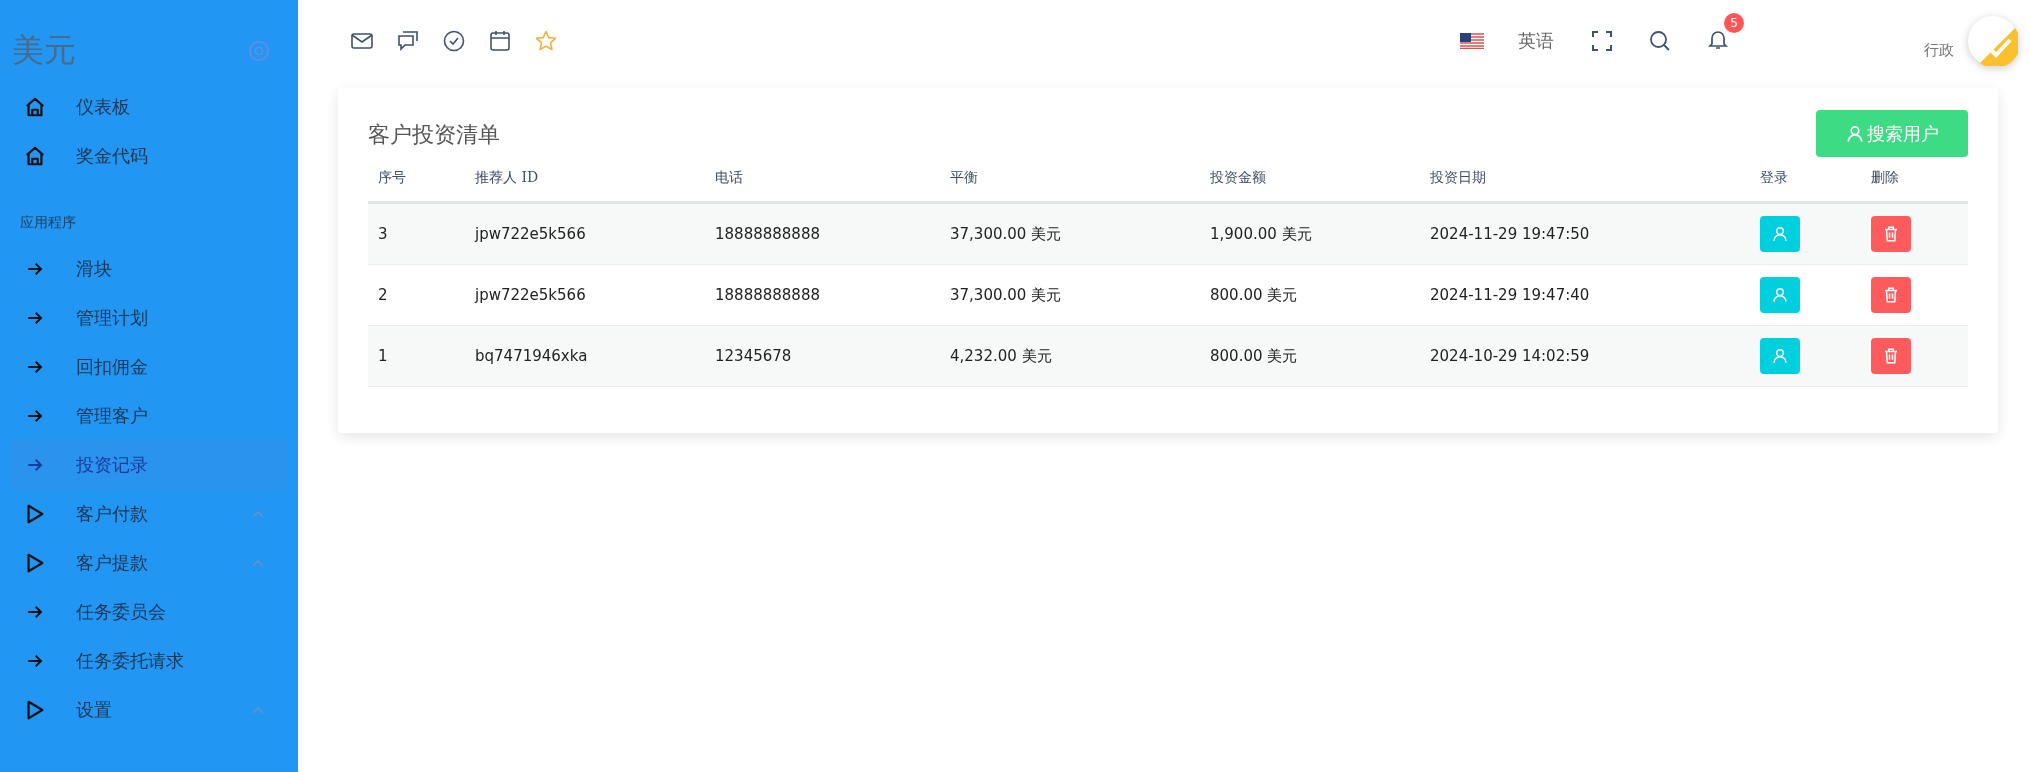 Image resolution: width=2030 pixels, height=772 pixels. Describe the element at coordinates (531, 356) in the screenshot. I see `table-cell: bq7471946xka` at that location.